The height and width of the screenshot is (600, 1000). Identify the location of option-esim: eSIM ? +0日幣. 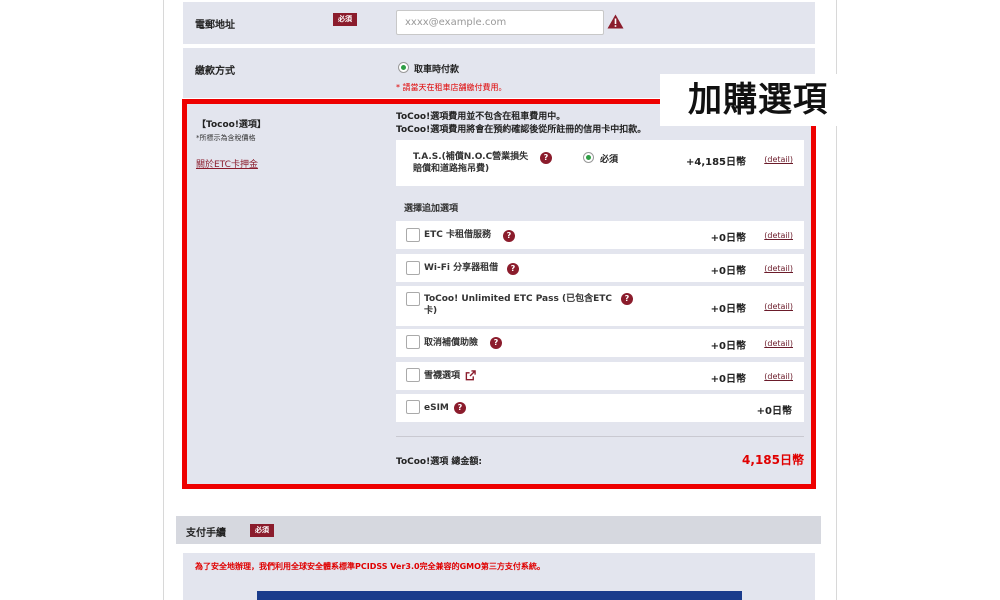
(600, 408).